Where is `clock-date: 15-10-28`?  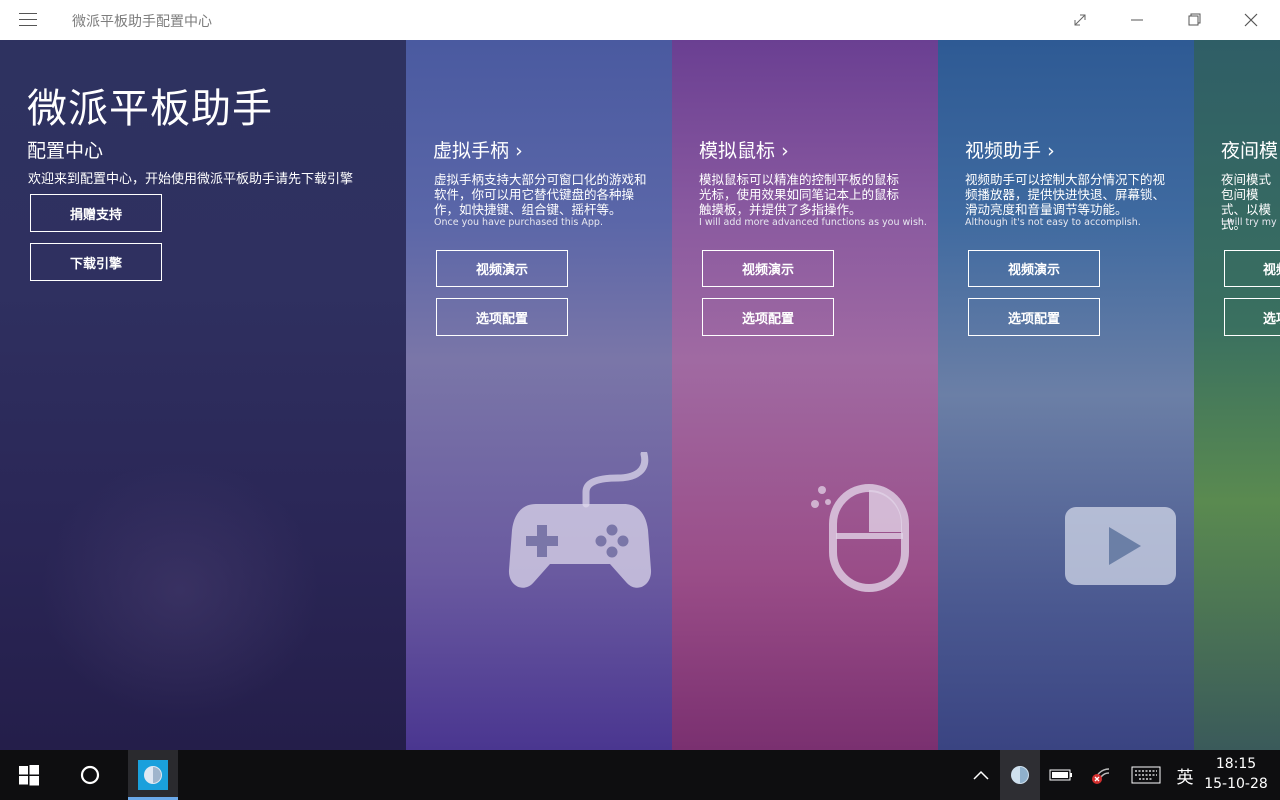
clock-date: 15-10-28 is located at coordinates (1236, 784).